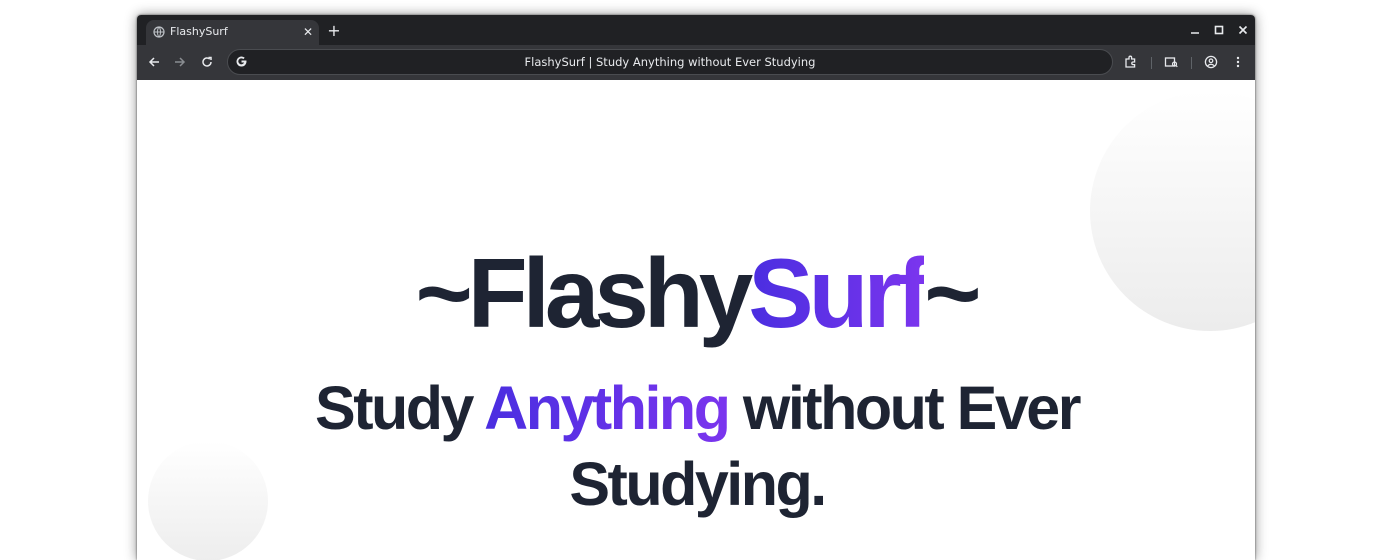 The width and height of the screenshot is (1400, 560). What do you see at coordinates (180, 62) in the screenshot?
I see `forward-arrow-icon` at bounding box center [180, 62].